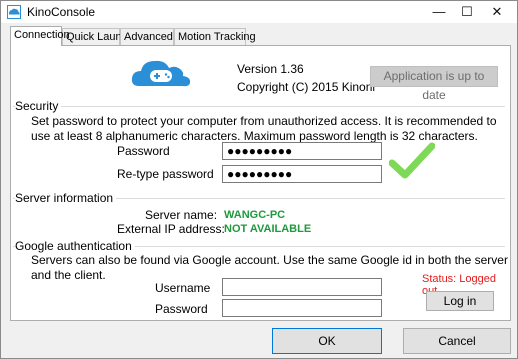 This screenshot has height=359, width=518. Describe the element at coordinates (302, 287) in the screenshot. I see `username-field` at that location.